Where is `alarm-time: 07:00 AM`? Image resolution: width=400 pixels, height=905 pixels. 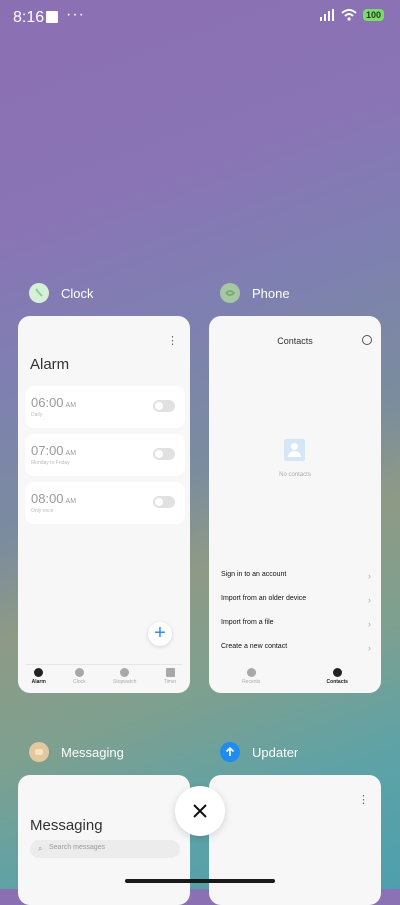 alarm-time: 07:00 AM is located at coordinates (54, 450).